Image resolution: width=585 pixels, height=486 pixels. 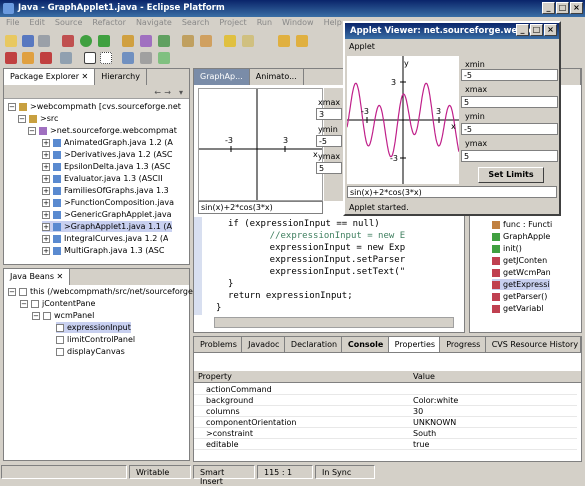 I want to click on new-java-project-icon, so click(x=128, y=41).